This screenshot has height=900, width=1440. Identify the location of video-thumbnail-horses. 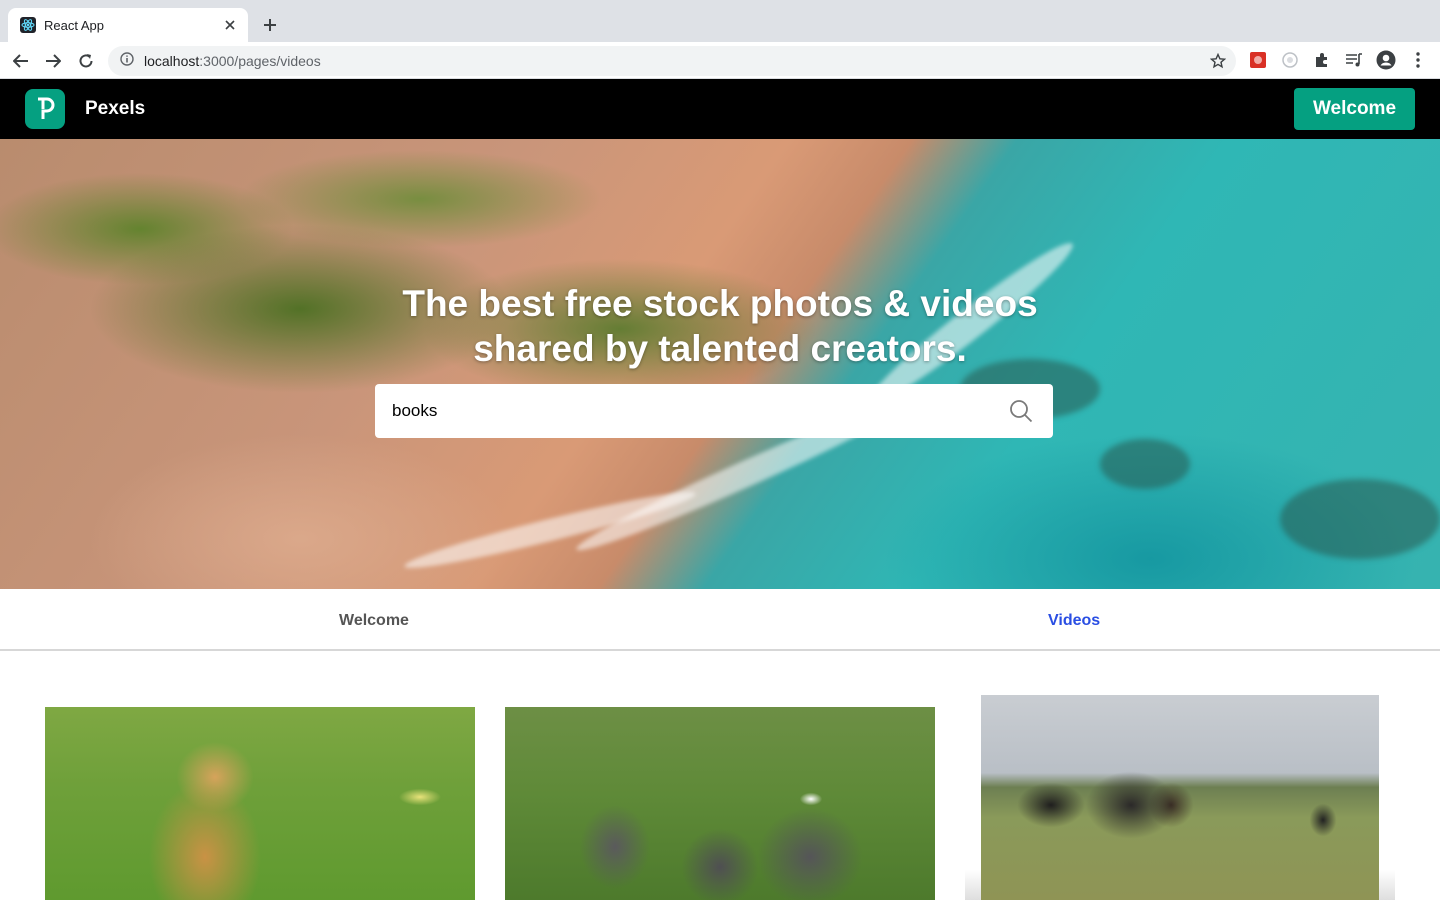
(1180, 797).